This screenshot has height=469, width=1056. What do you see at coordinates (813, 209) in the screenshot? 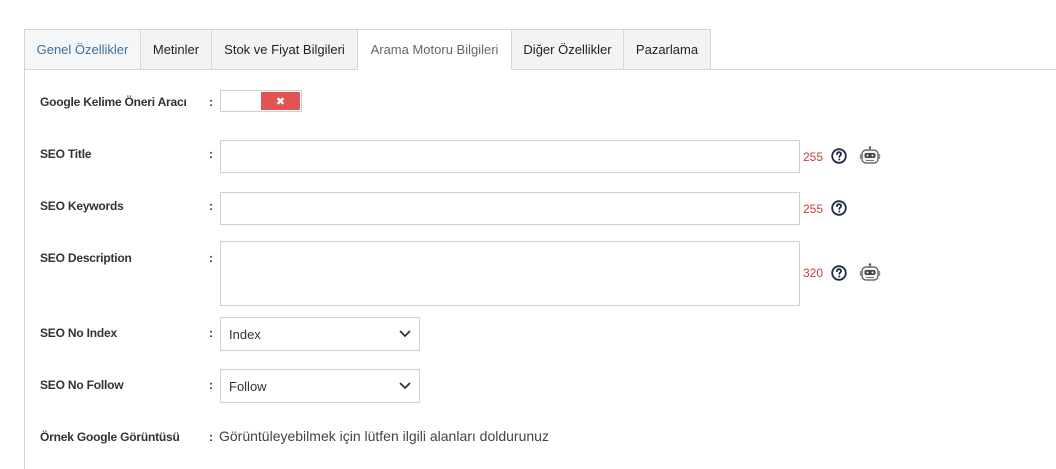
I see `seo-keywords-counter: 255` at bounding box center [813, 209].